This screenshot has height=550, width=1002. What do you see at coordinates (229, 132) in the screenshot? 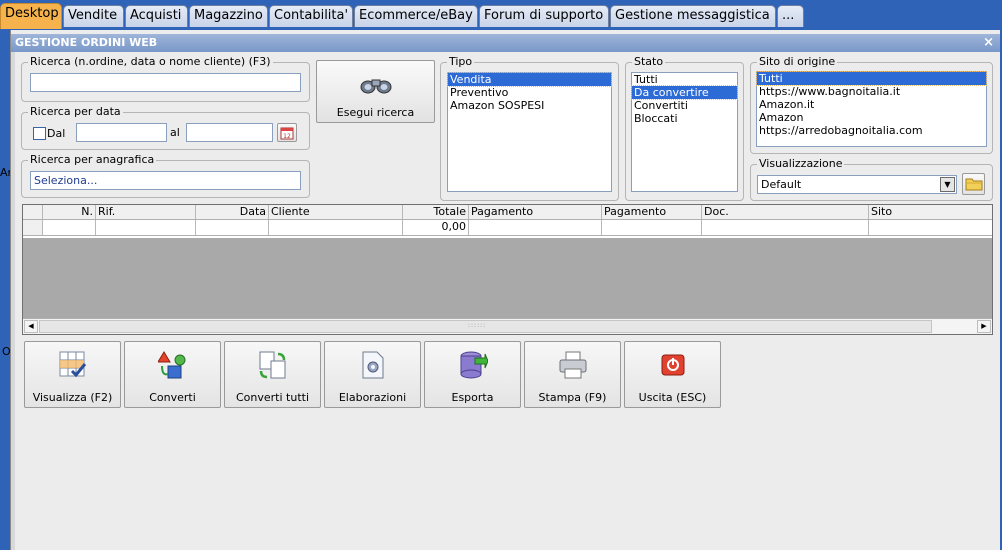
I see `date-to-field` at bounding box center [229, 132].